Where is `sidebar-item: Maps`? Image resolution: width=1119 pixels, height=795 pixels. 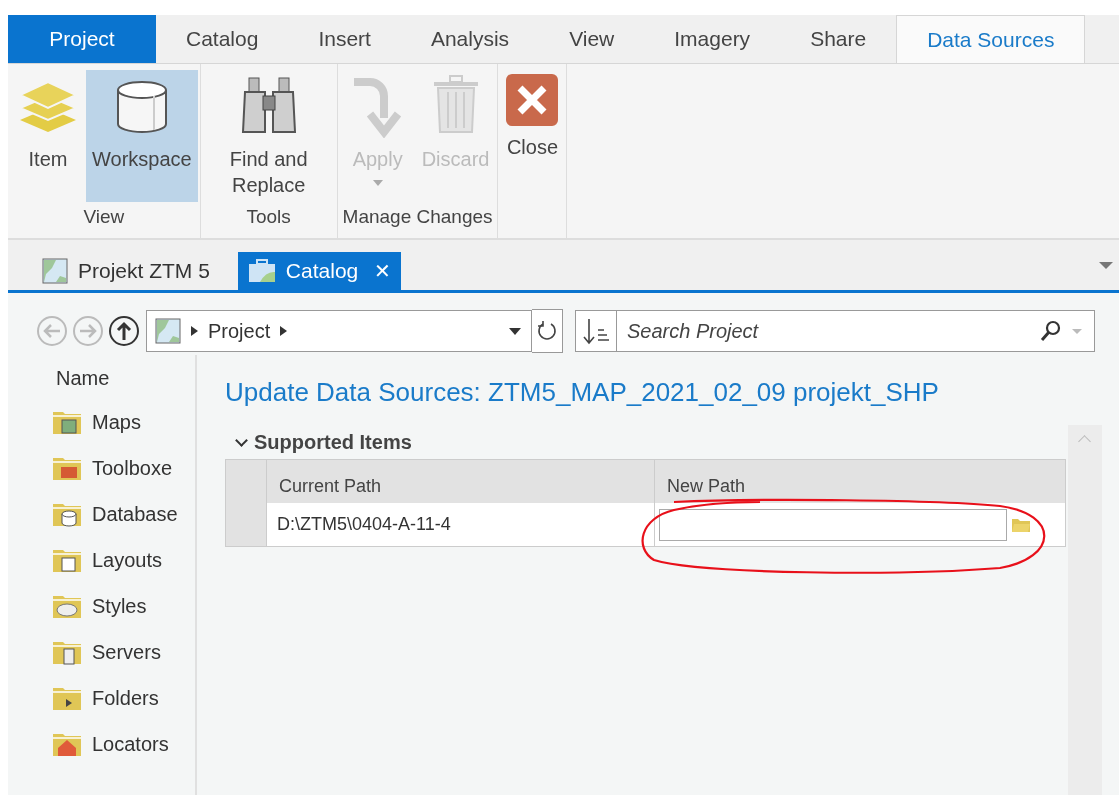
sidebar-item: Maps is located at coordinates (101, 422).